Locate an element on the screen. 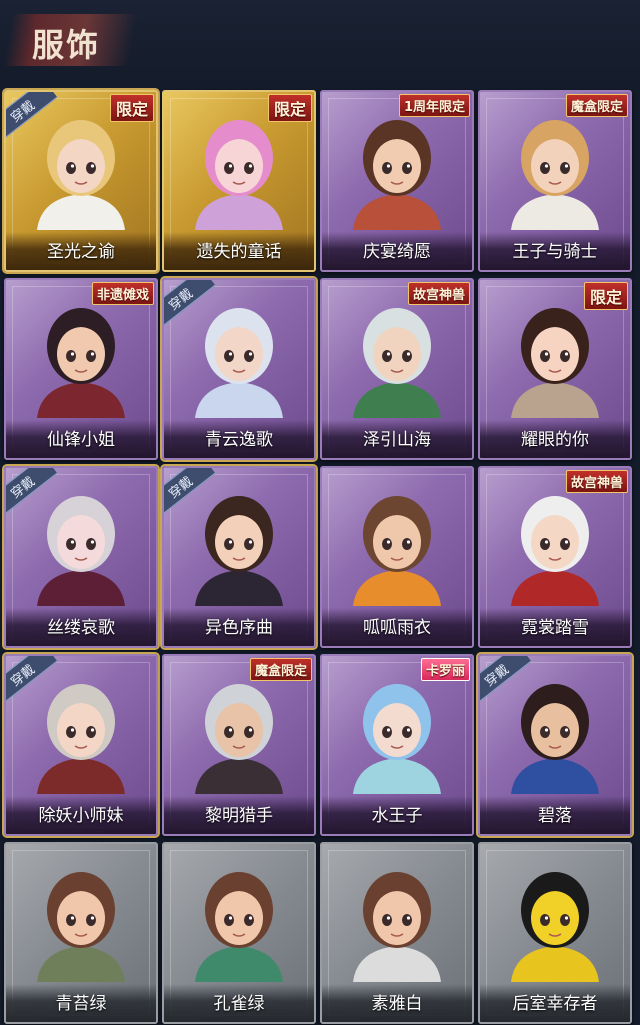 The height and width of the screenshot is (1025, 640). costume-card: 碧落 穿戴 is located at coordinates (555, 745).